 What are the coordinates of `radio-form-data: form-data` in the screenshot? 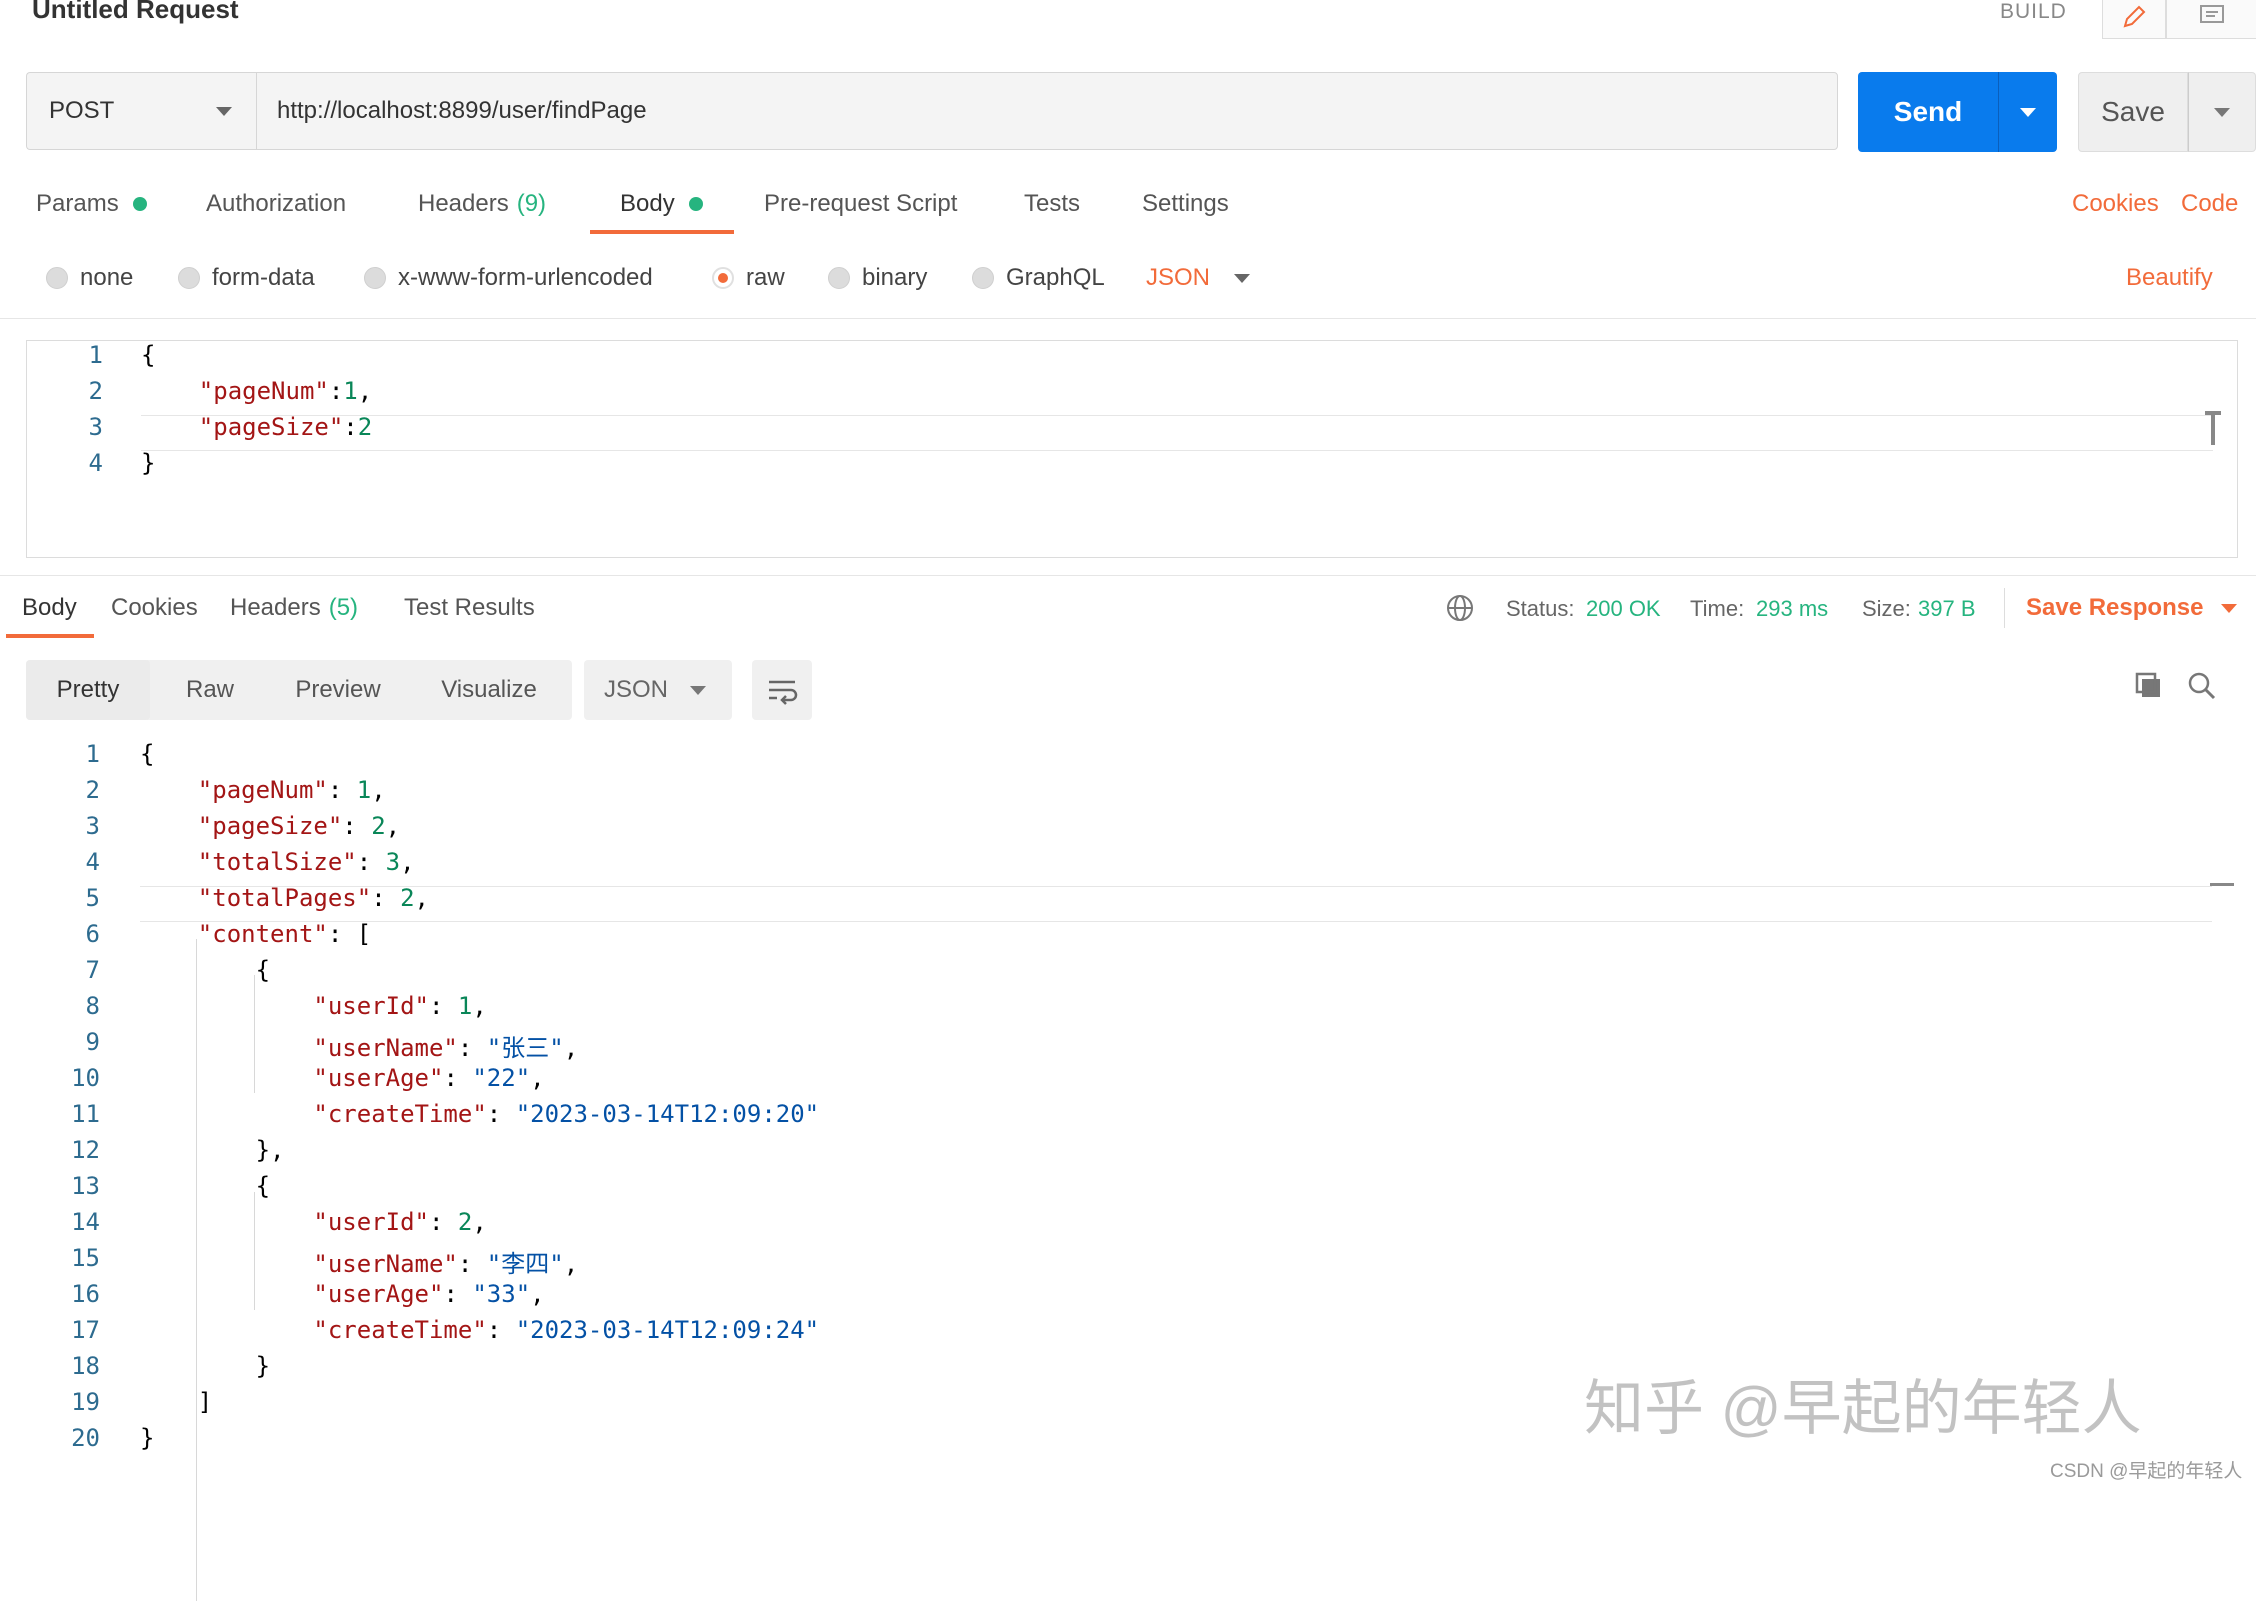 It's located at (246, 278).